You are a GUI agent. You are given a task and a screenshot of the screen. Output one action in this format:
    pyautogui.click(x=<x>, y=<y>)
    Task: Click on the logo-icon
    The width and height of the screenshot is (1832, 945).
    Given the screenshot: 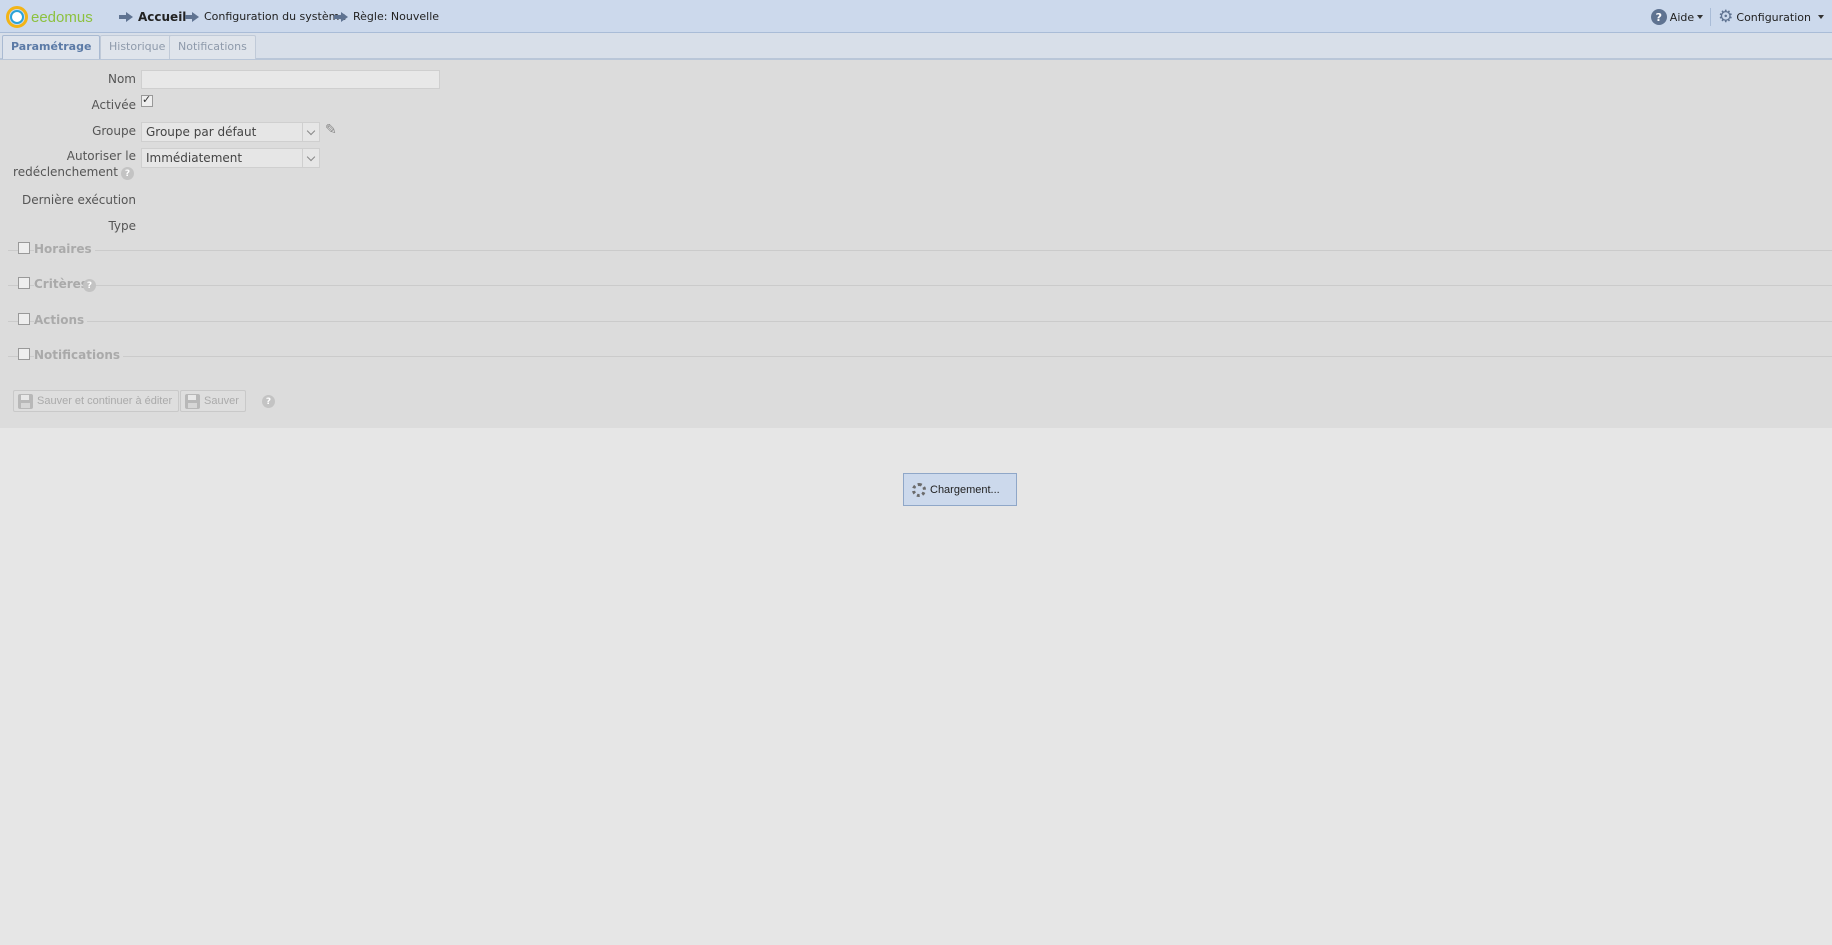 What is the action you would take?
    pyautogui.click(x=17, y=17)
    